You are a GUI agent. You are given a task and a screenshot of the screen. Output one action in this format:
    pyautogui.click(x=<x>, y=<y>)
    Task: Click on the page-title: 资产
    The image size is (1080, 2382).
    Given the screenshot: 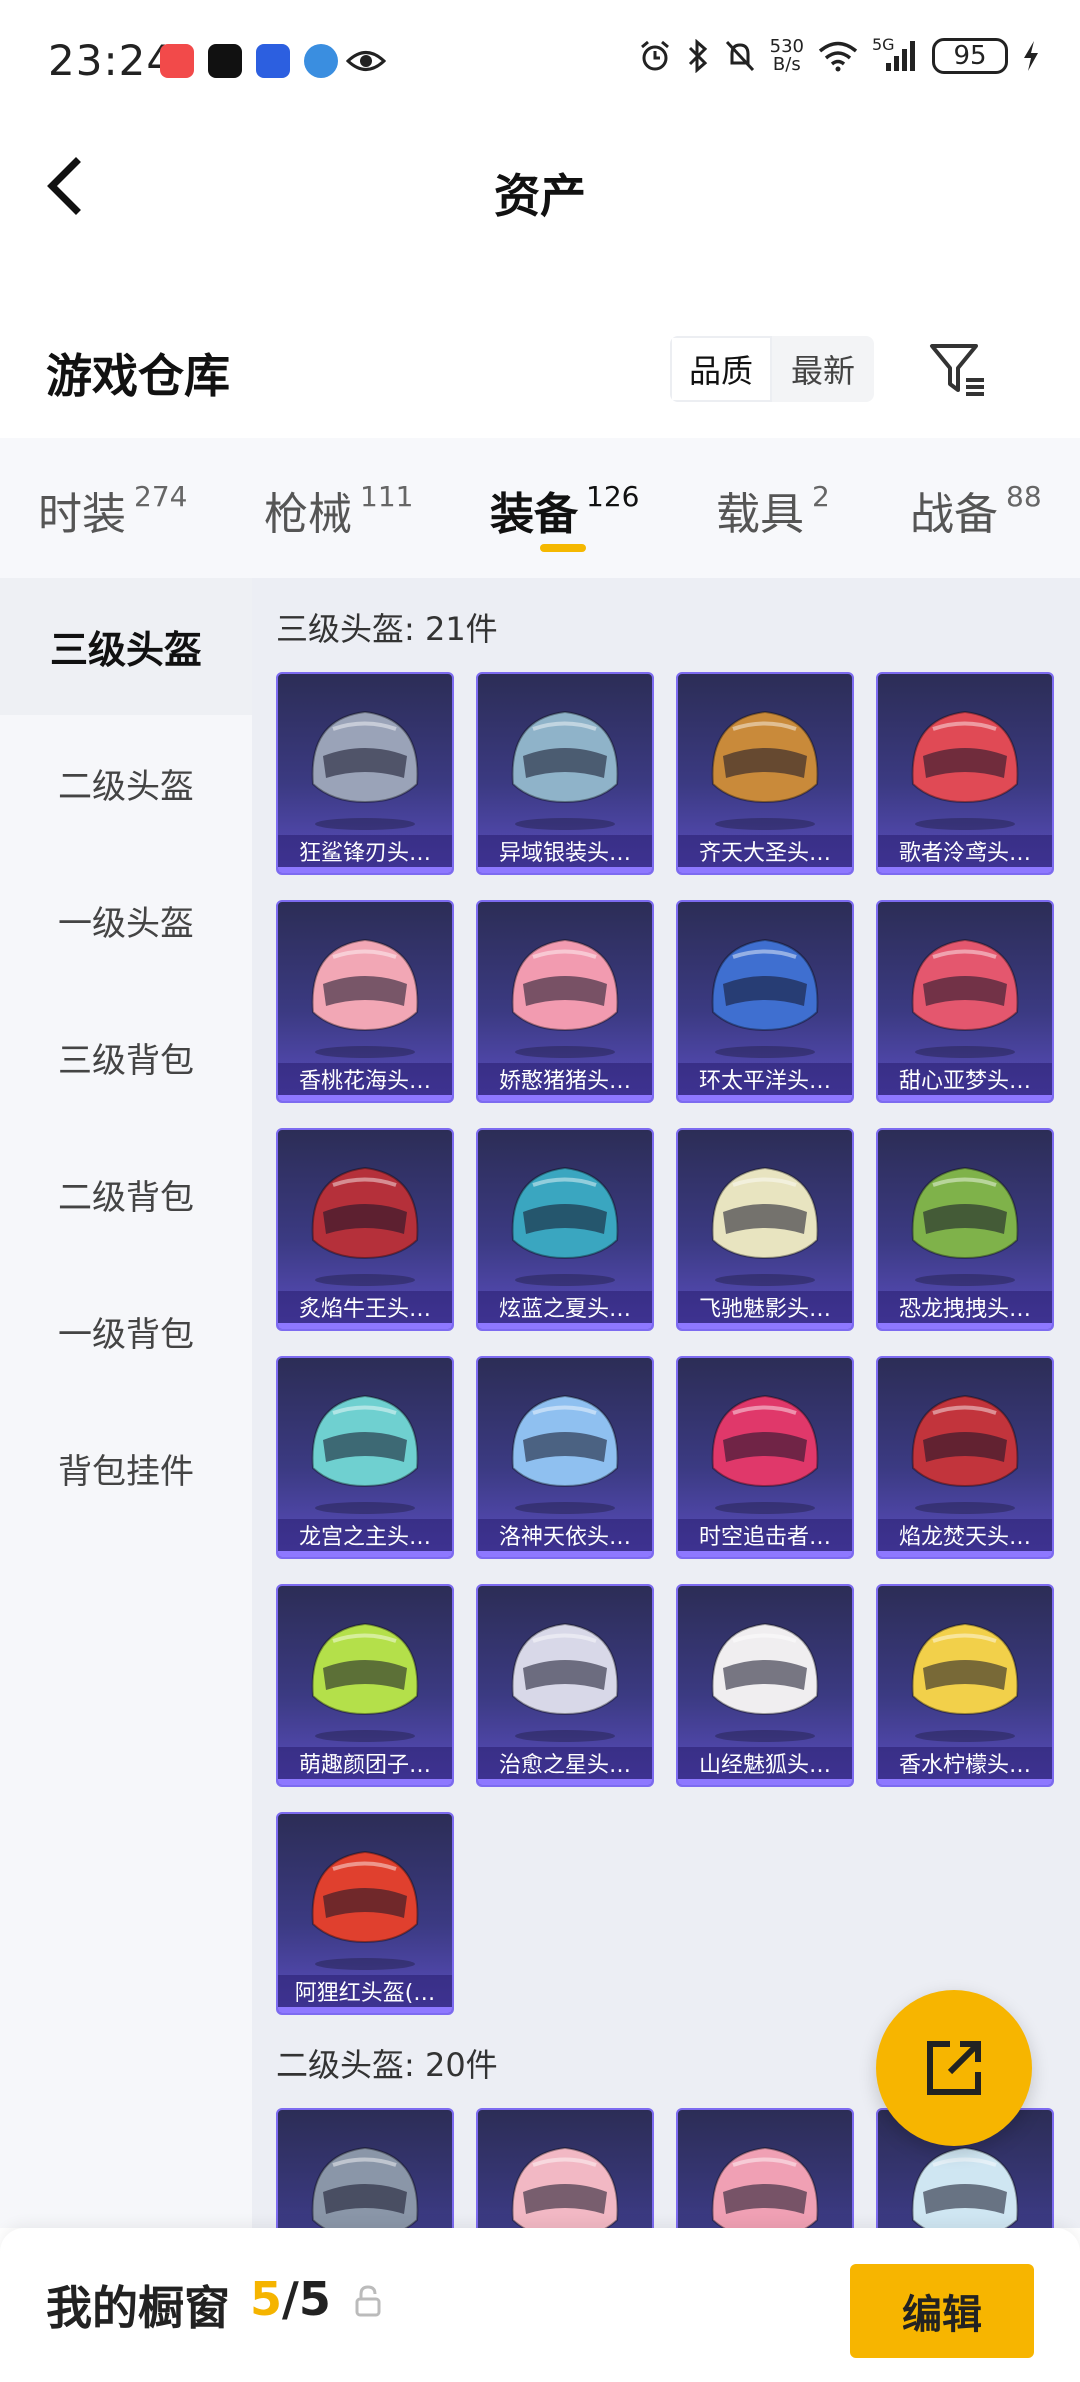 What is the action you would take?
    pyautogui.click(x=540, y=196)
    